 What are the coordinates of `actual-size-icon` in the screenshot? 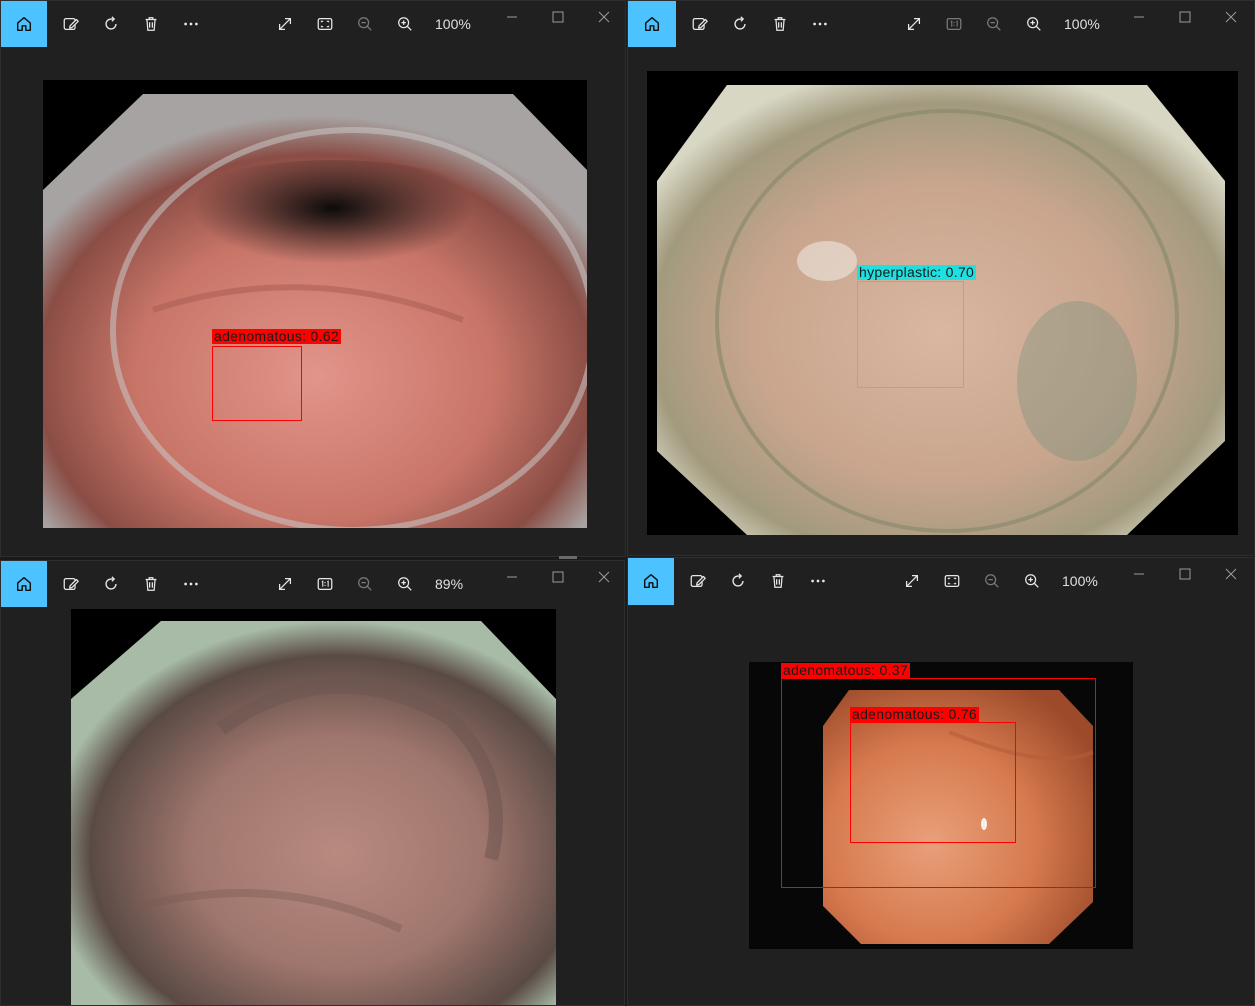 It's located at (954, 24).